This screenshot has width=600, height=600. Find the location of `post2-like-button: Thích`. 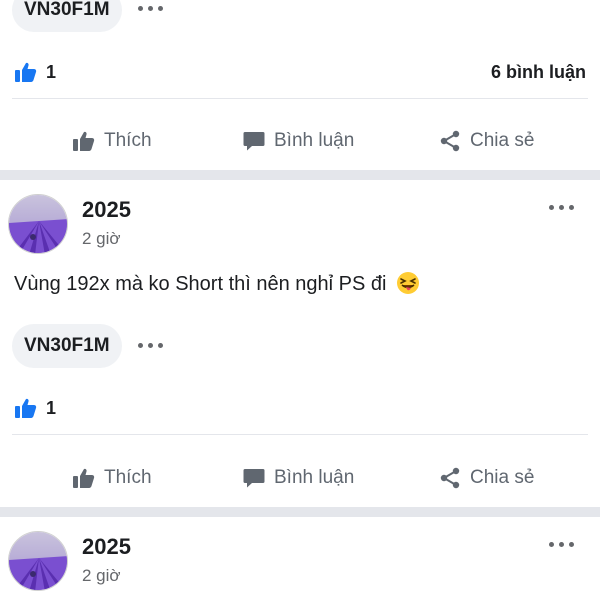

post2-like-button: Thích is located at coordinates (112, 478).